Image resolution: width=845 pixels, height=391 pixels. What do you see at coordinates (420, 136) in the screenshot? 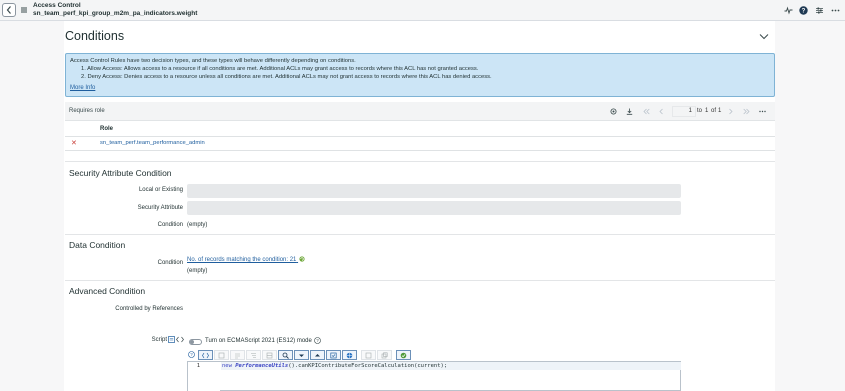
I see `header-divider` at bounding box center [420, 136].